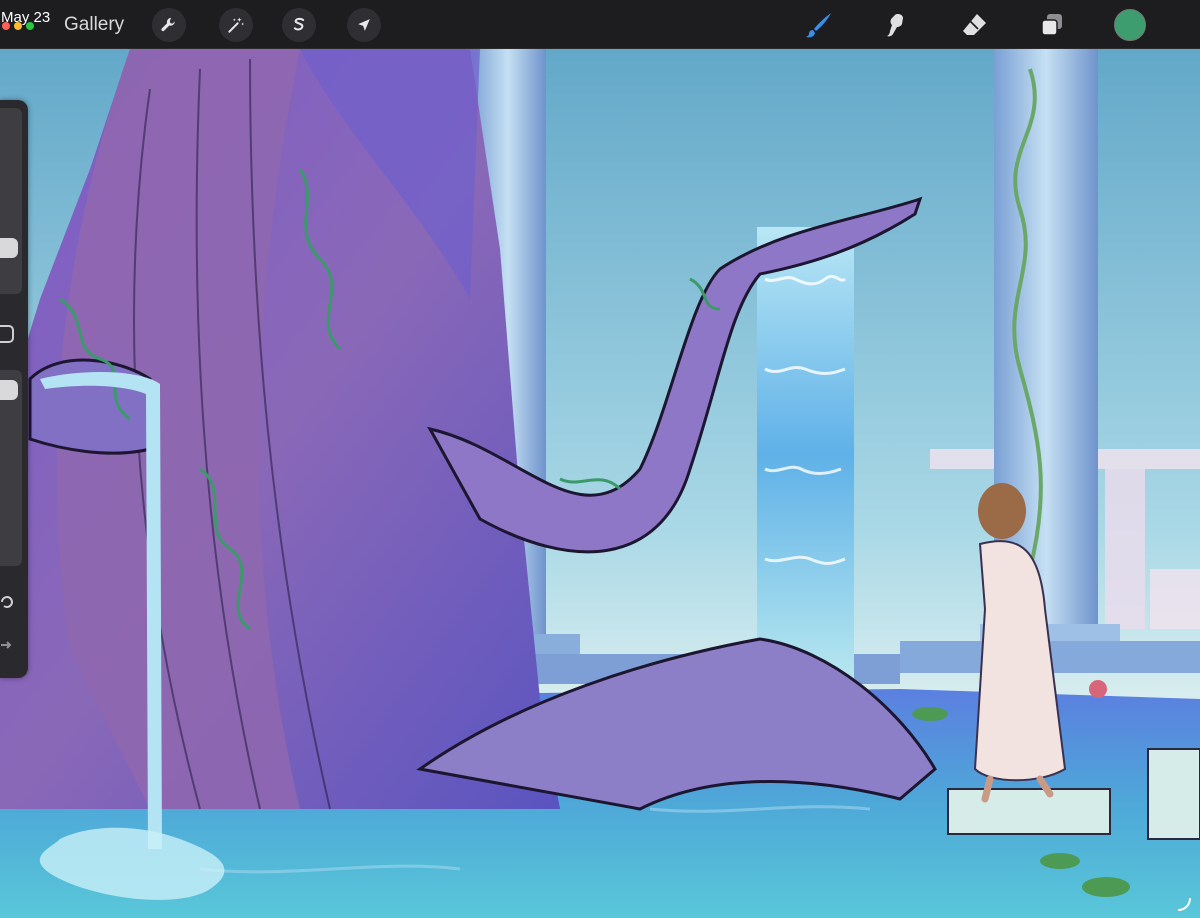 The height and width of the screenshot is (918, 1200). Describe the element at coordinates (7, 602) in the screenshot. I see `undo-icon` at that location.